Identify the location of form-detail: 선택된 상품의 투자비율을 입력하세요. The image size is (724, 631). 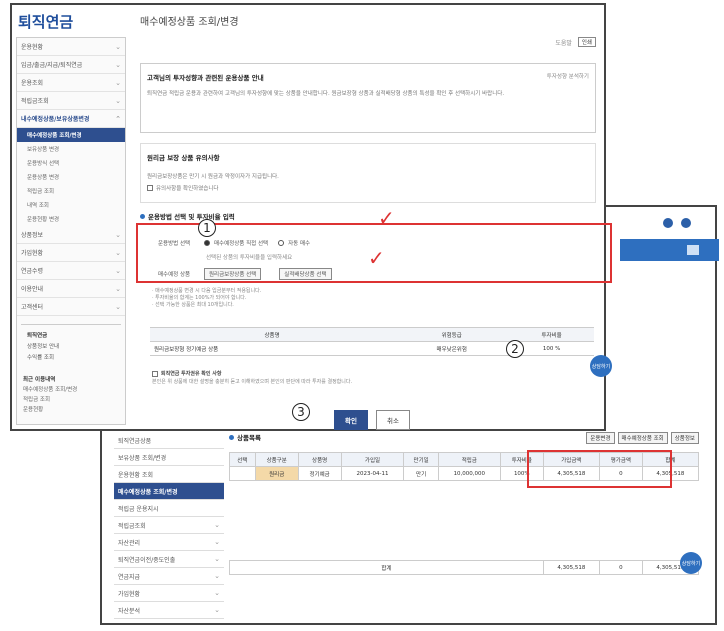
(249, 257).